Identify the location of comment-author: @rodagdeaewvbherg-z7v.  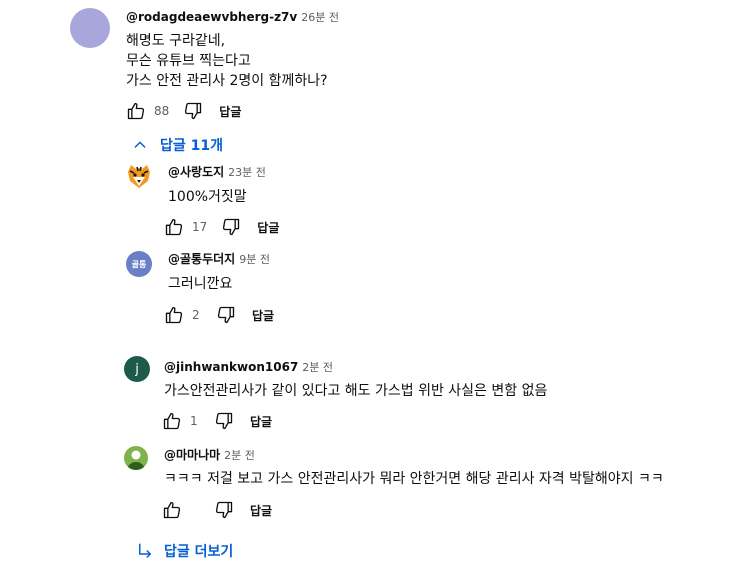
(211, 17).